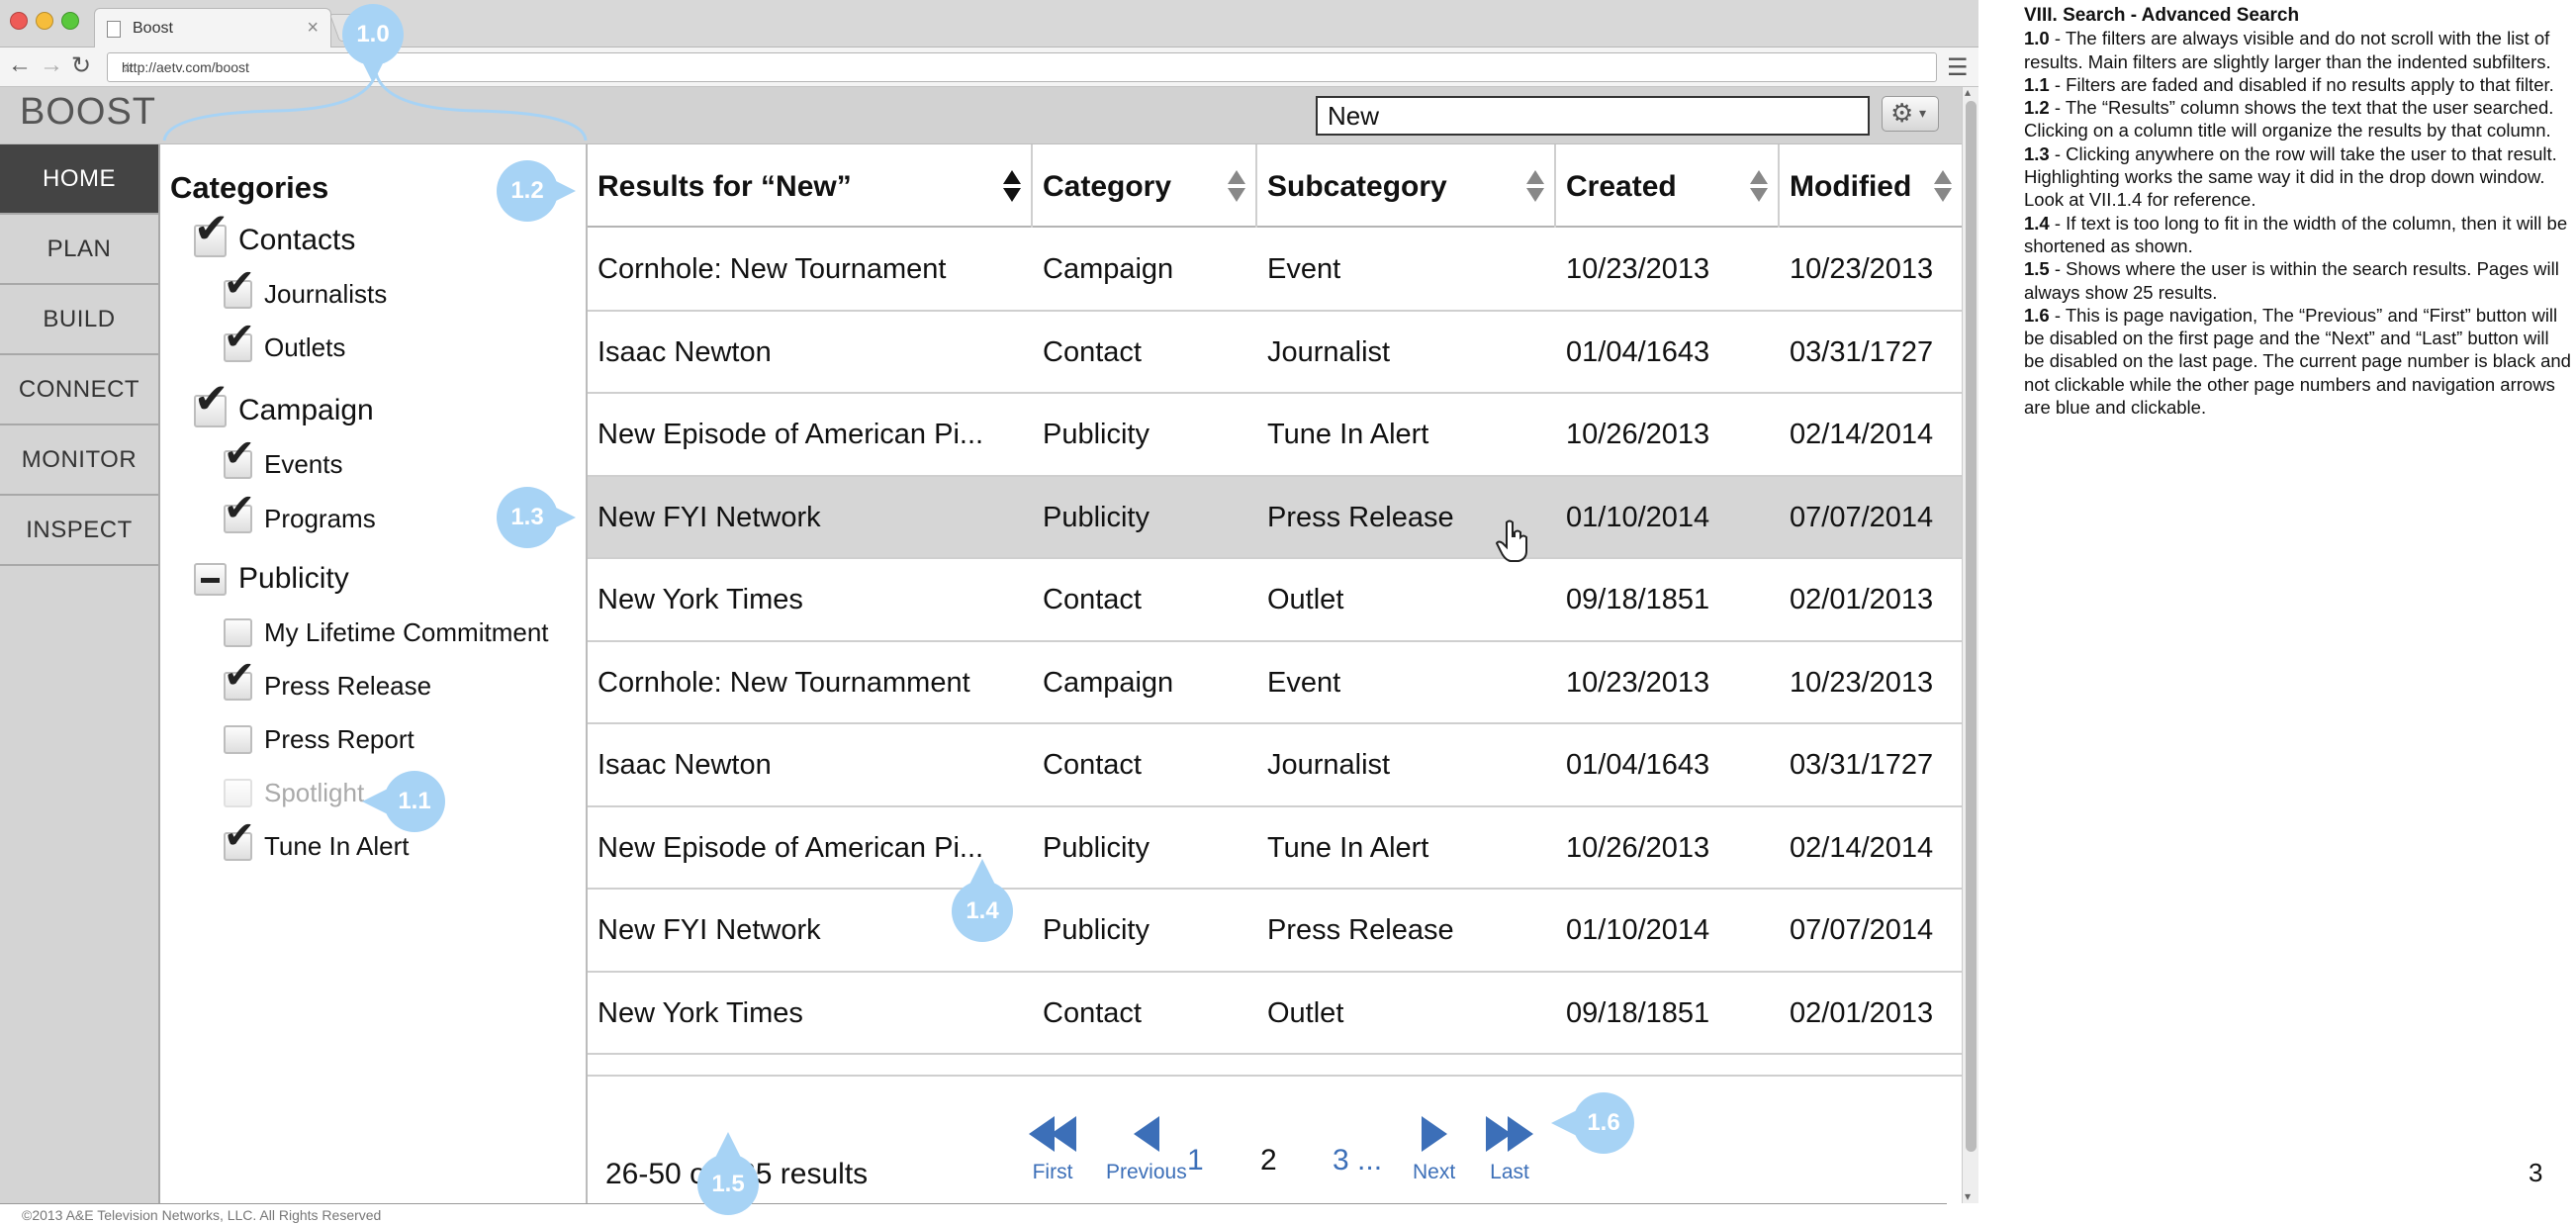 Image resolution: width=2576 pixels, height=1224 pixels. Describe the element at coordinates (79, 320) in the screenshot. I see `nav-item-build: BUILD` at that location.